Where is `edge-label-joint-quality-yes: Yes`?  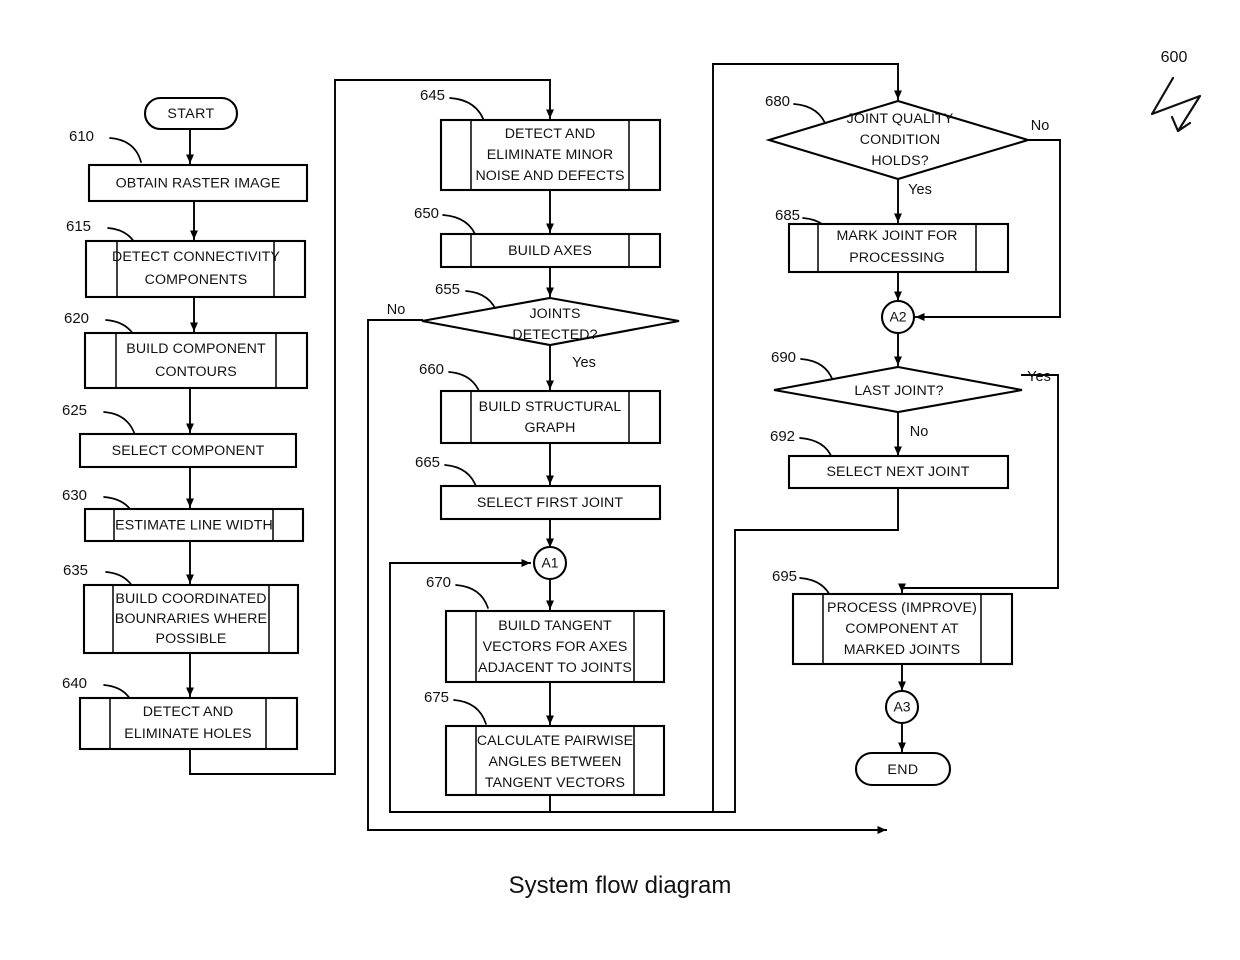 edge-label-joint-quality-yes: Yes is located at coordinates (920, 190).